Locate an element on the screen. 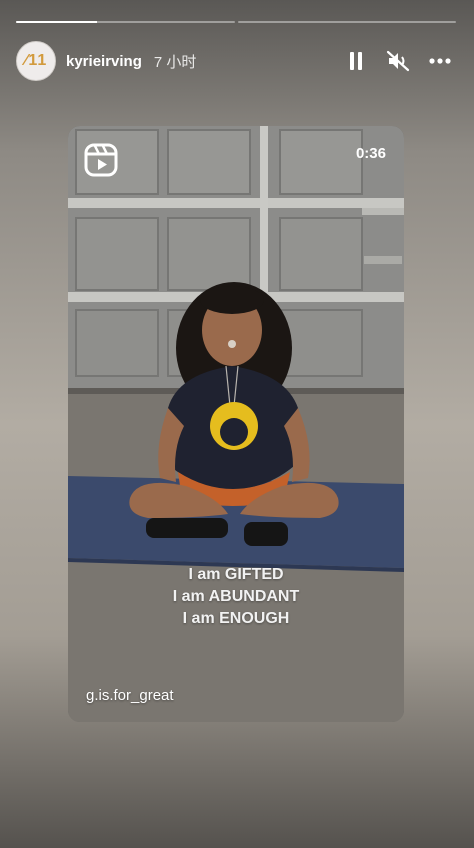 The width and height of the screenshot is (474, 848). more-button is located at coordinates (440, 61).